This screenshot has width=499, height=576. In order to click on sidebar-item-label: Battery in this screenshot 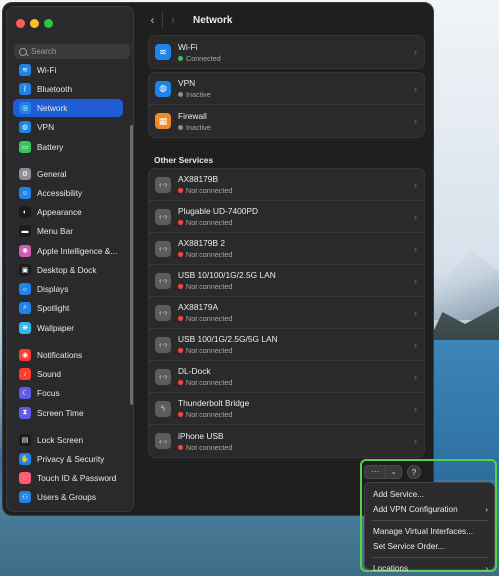, I will do `click(50, 147)`.